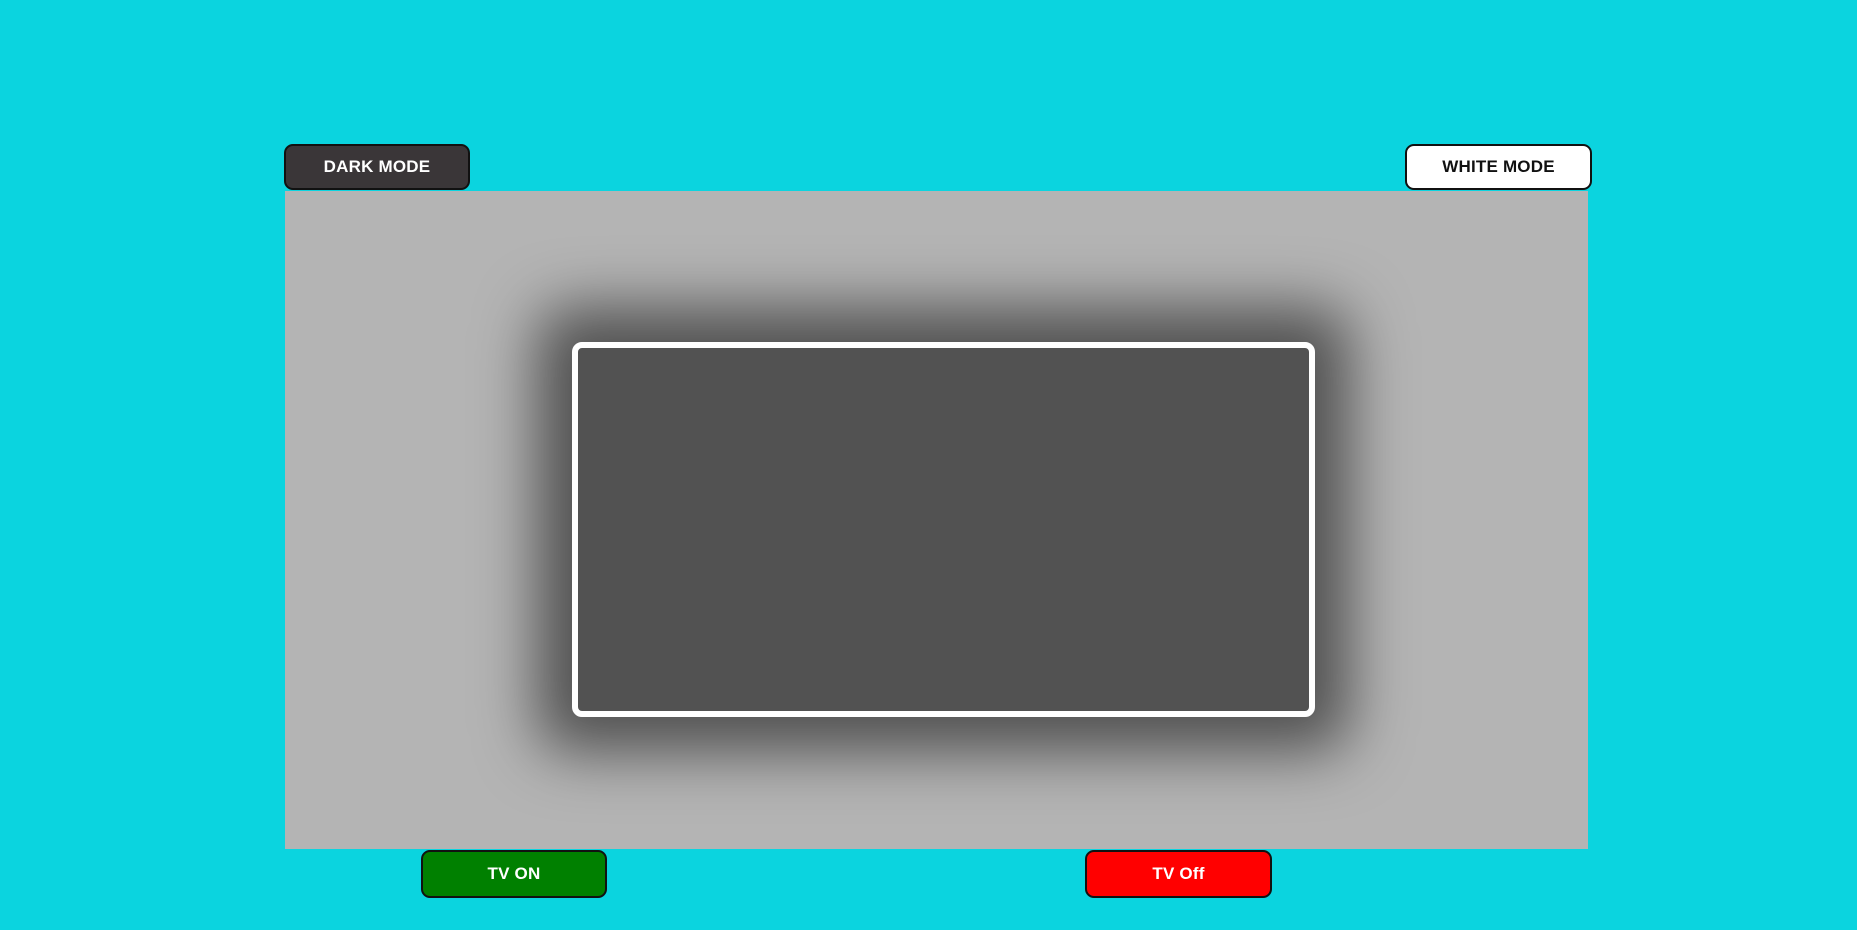 This screenshot has width=1857, height=930. Describe the element at coordinates (1498, 167) in the screenshot. I see `white-mode-button: WHITE MODE` at that location.